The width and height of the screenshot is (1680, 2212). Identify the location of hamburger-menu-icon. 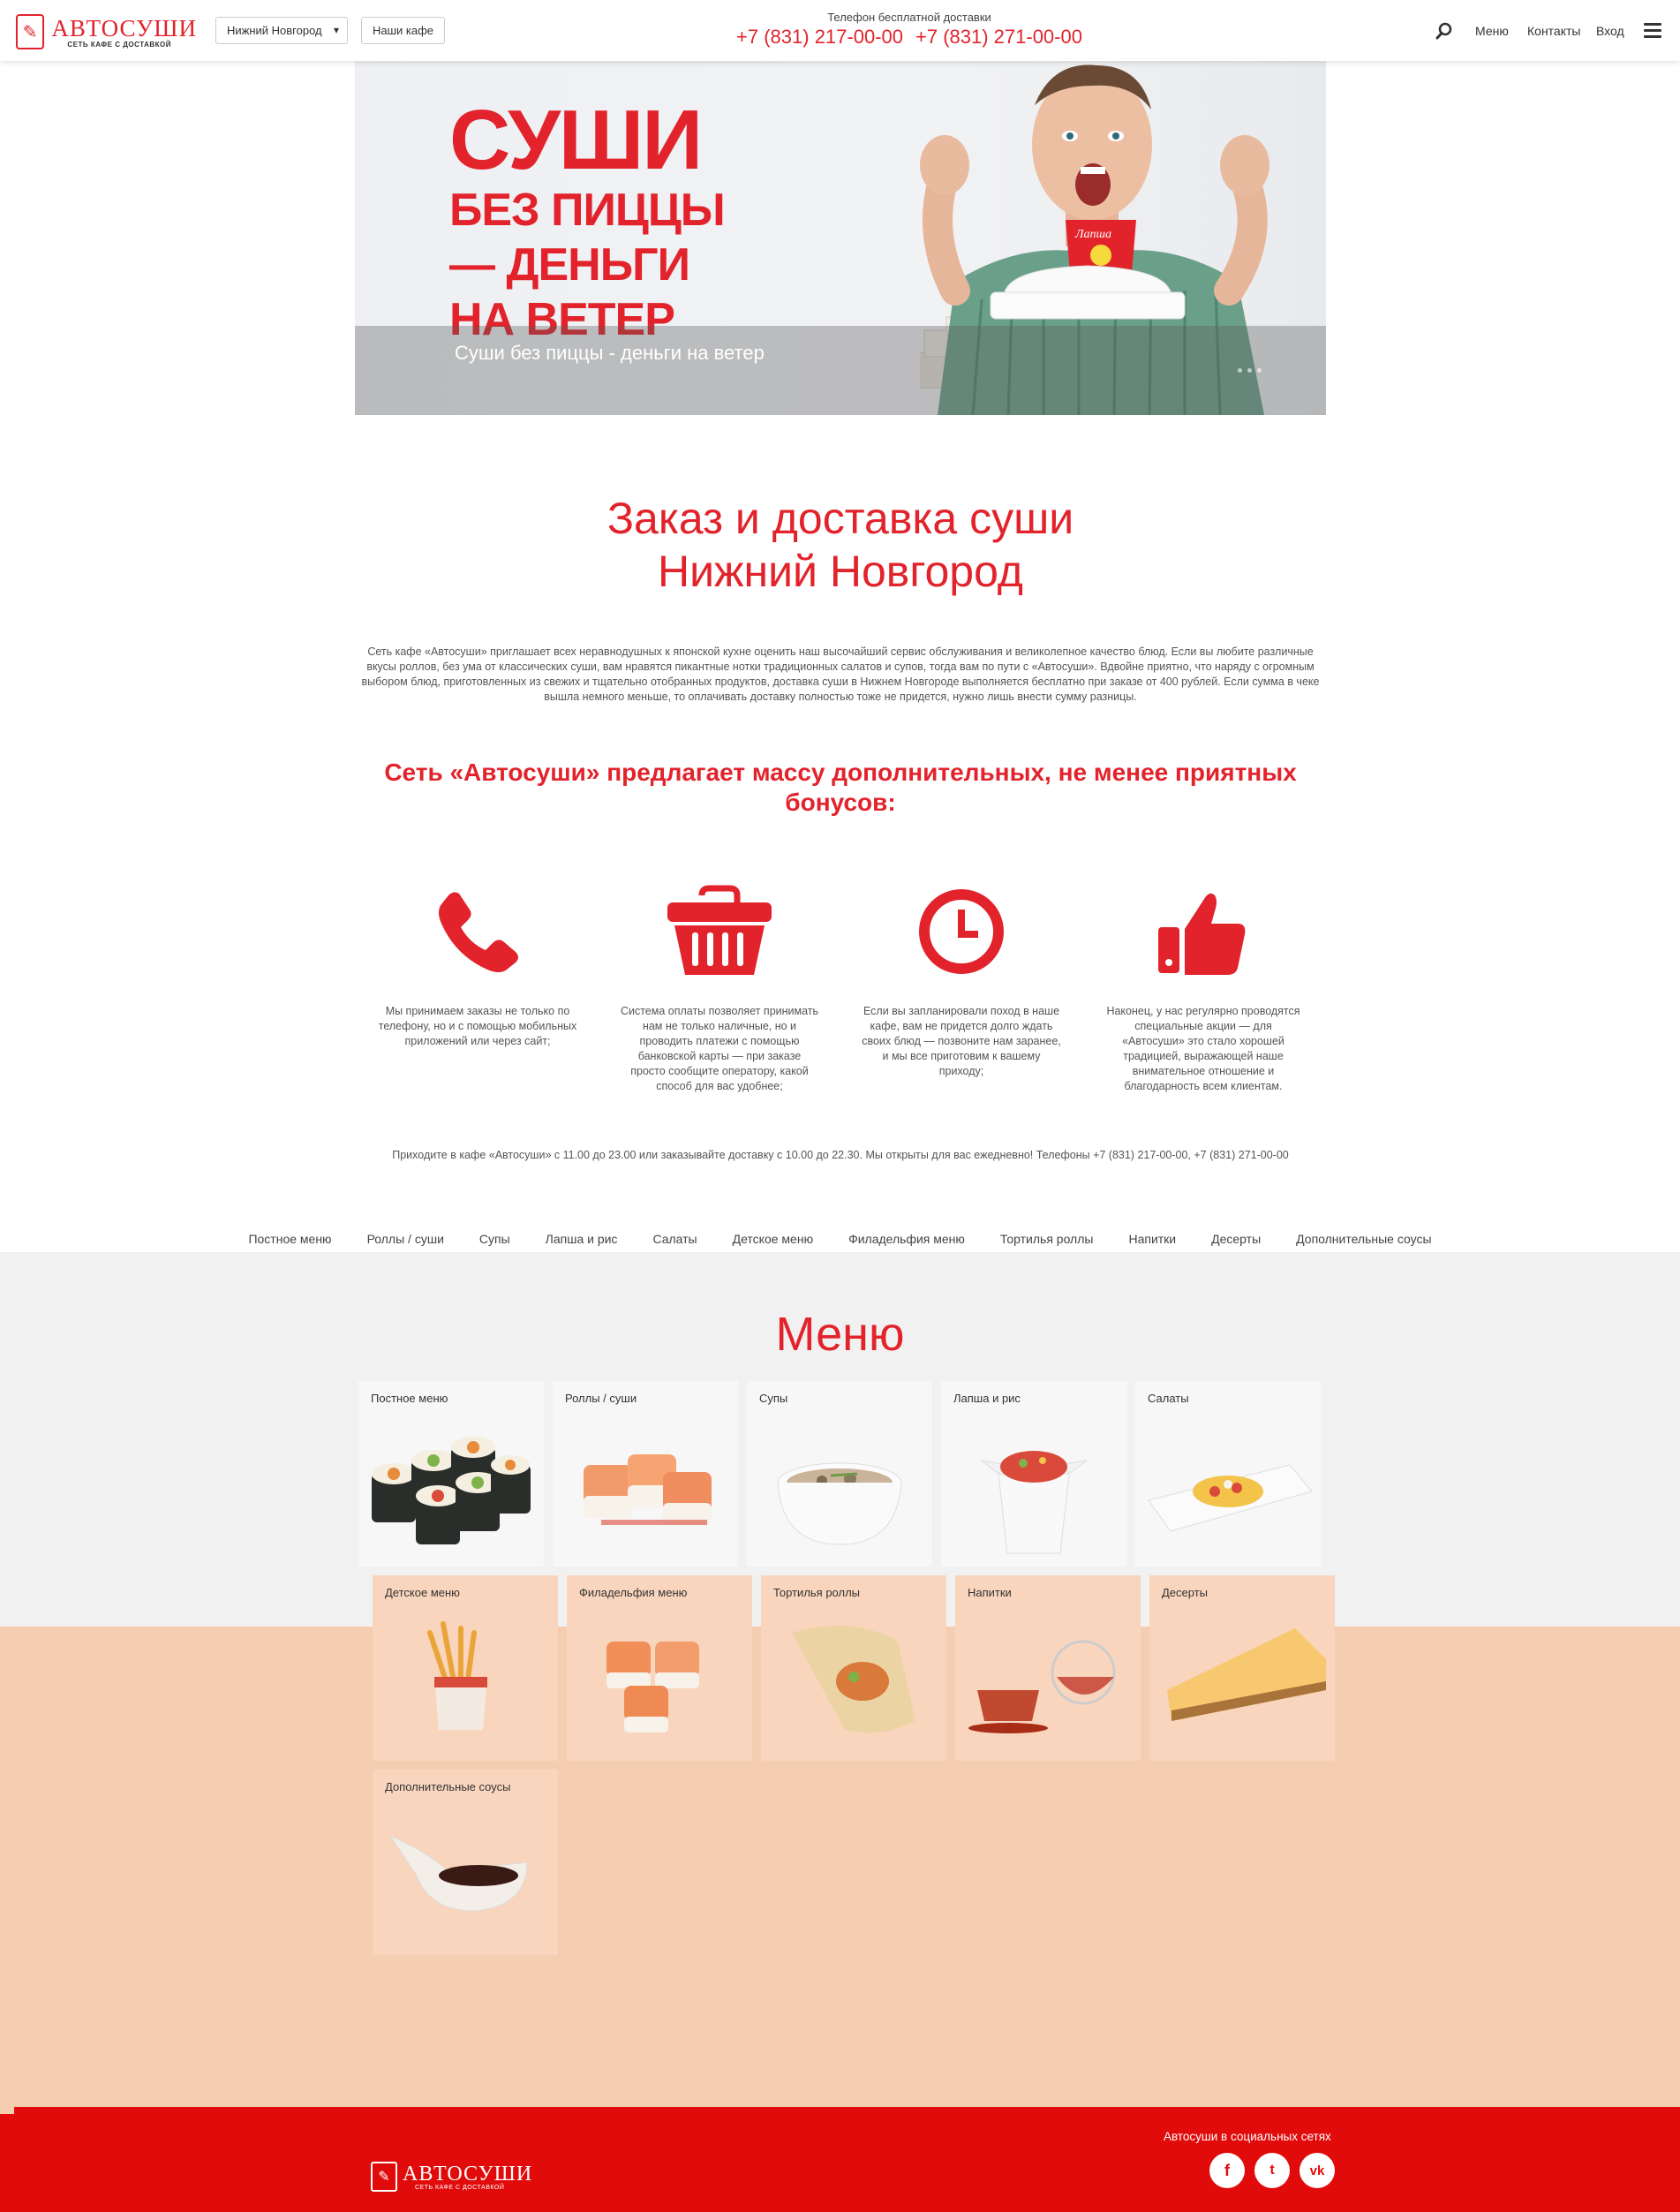
(1652, 30).